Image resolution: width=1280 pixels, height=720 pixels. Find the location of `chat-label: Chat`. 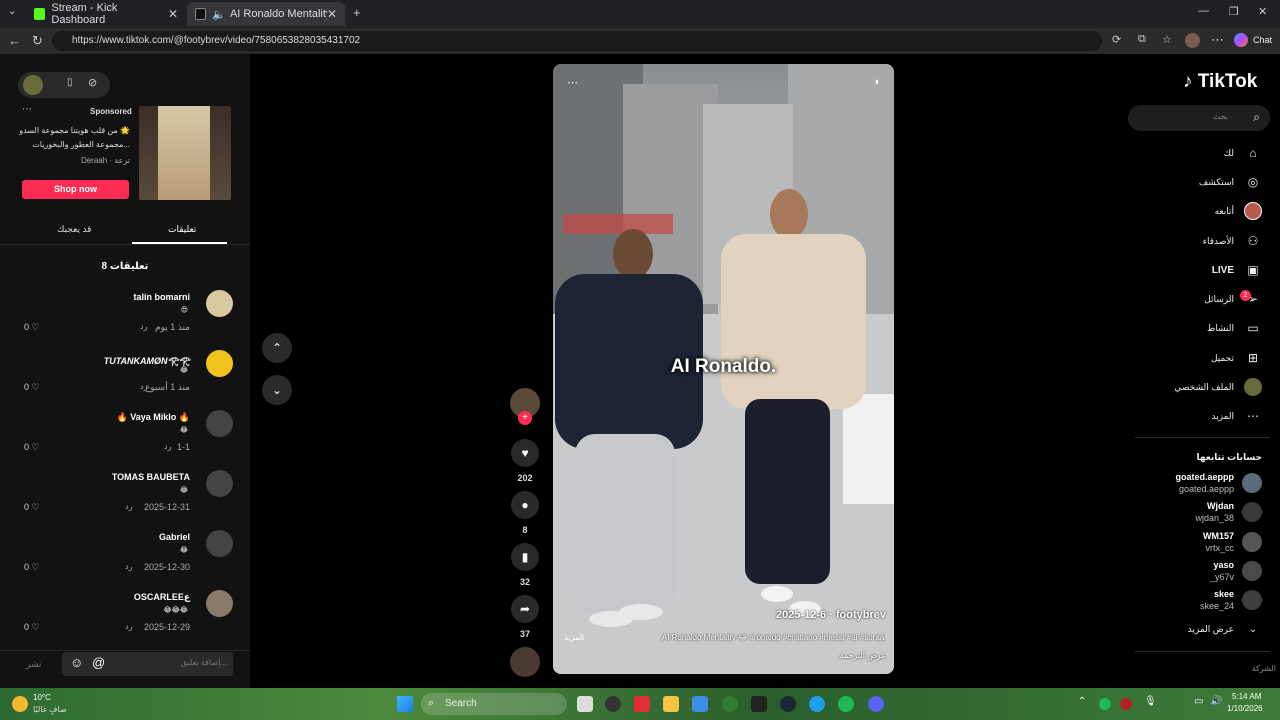

chat-label: Chat is located at coordinates (1262, 40).